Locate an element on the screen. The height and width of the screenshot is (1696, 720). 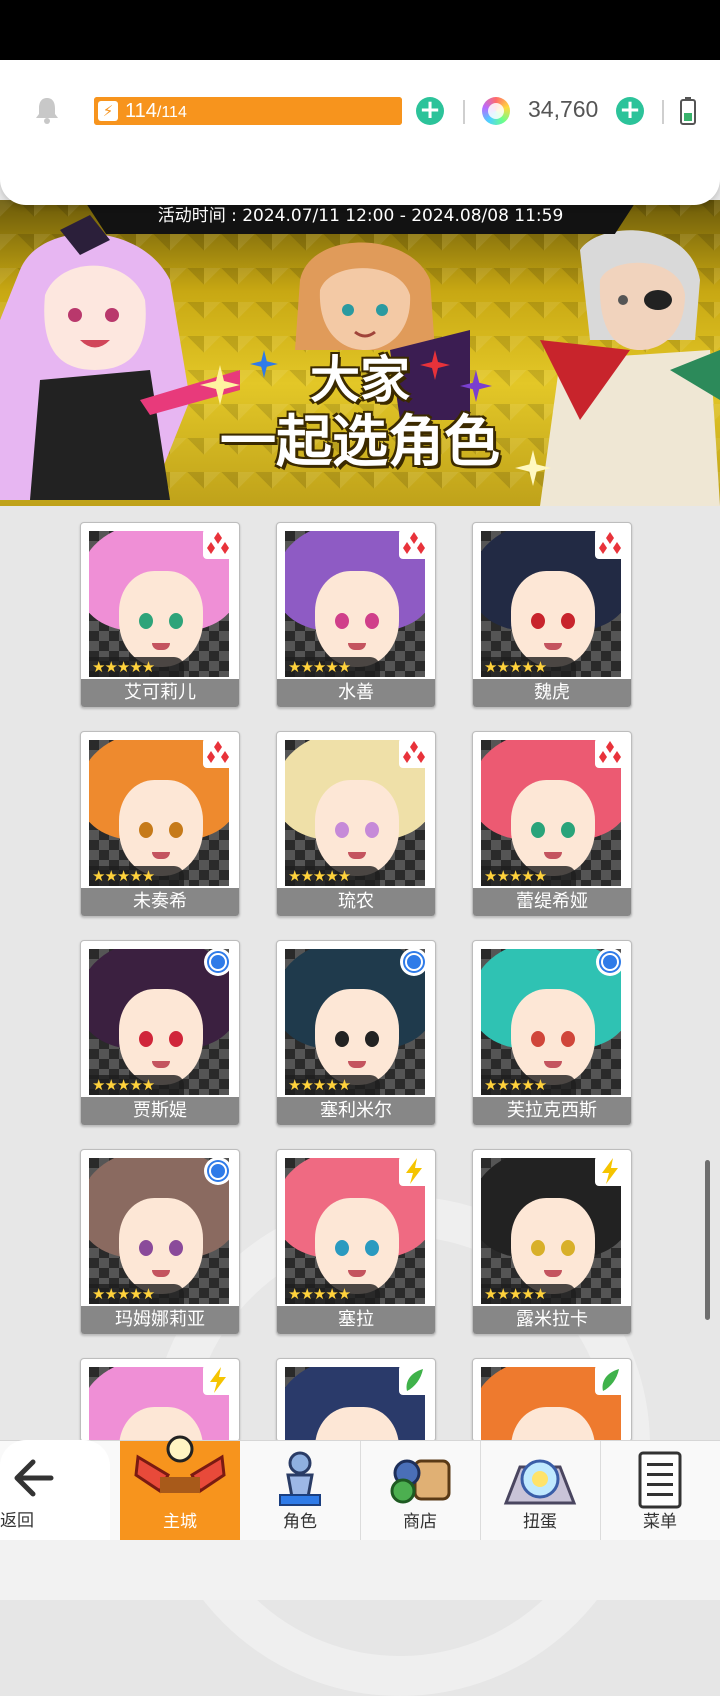
battery-icon is located at coordinates (688, 111).